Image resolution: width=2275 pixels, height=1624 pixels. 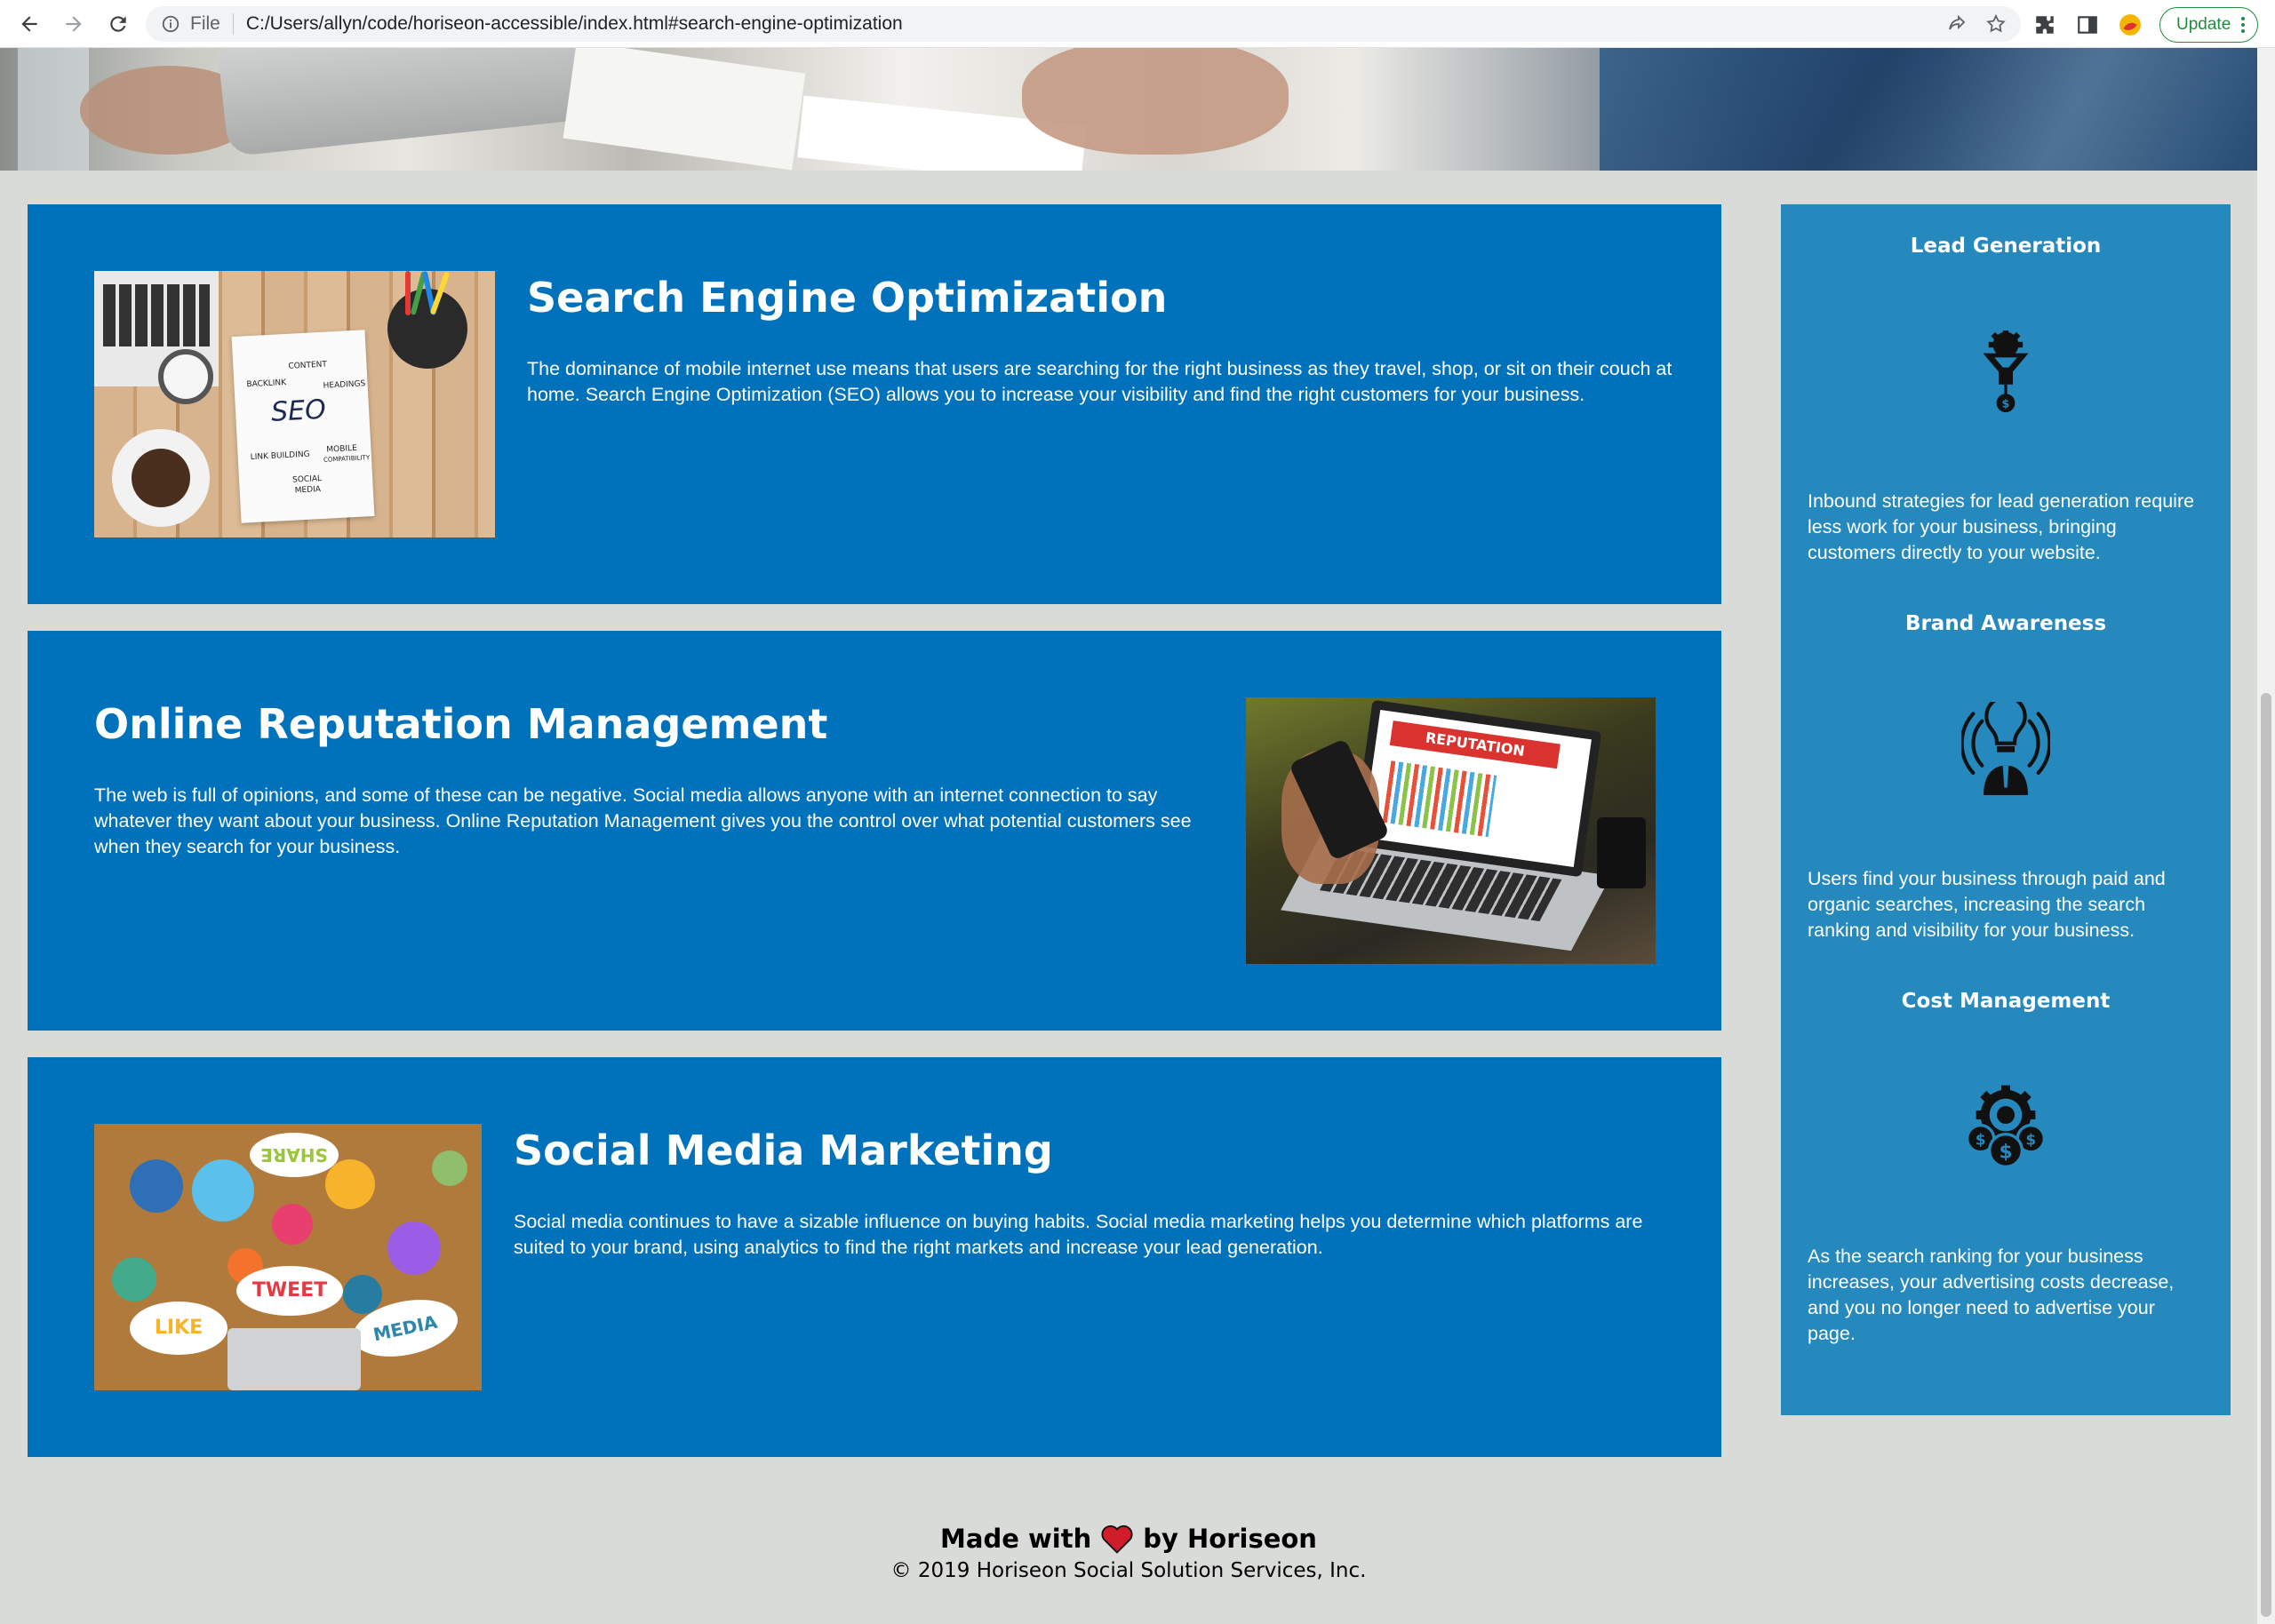 What do you see at coordinates (2006, 246) in the screenshot?
I see `benefit-title: Lead Generation` at bounding box center [2006, 246].